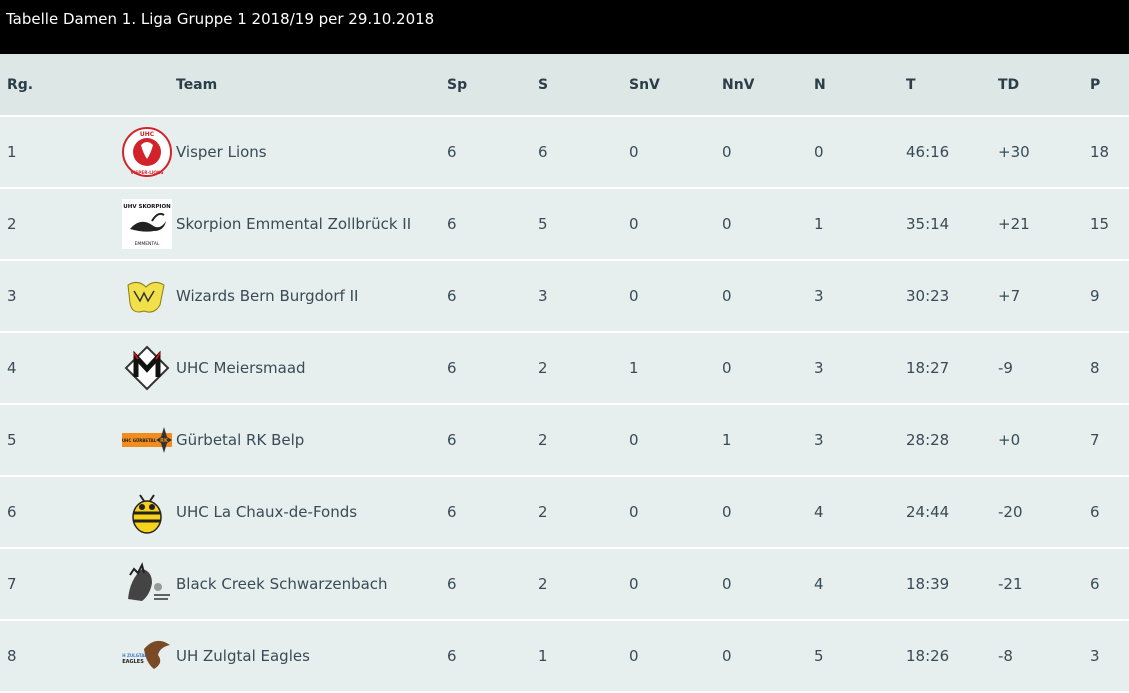 The height and width of the screenshot is (693, 1129). What do you see at coordinates (928, 656) in the screenshot?
I see `goals-cell: 18:26` at bounding box center [928, 656].